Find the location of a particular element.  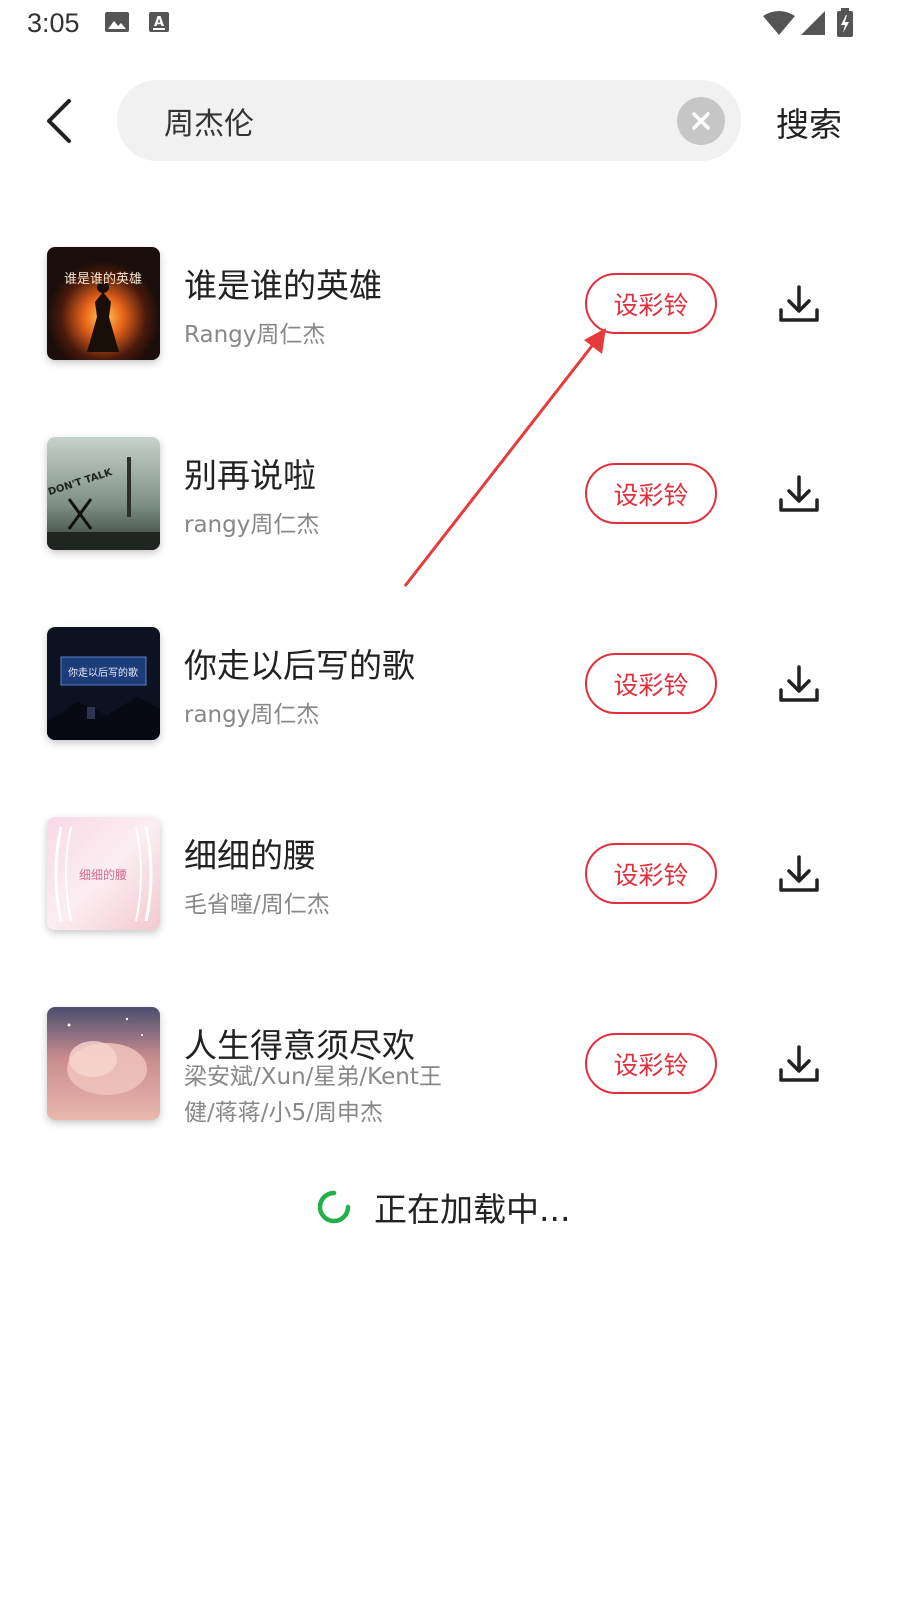

image-icon is located at coordinates (117, 22).